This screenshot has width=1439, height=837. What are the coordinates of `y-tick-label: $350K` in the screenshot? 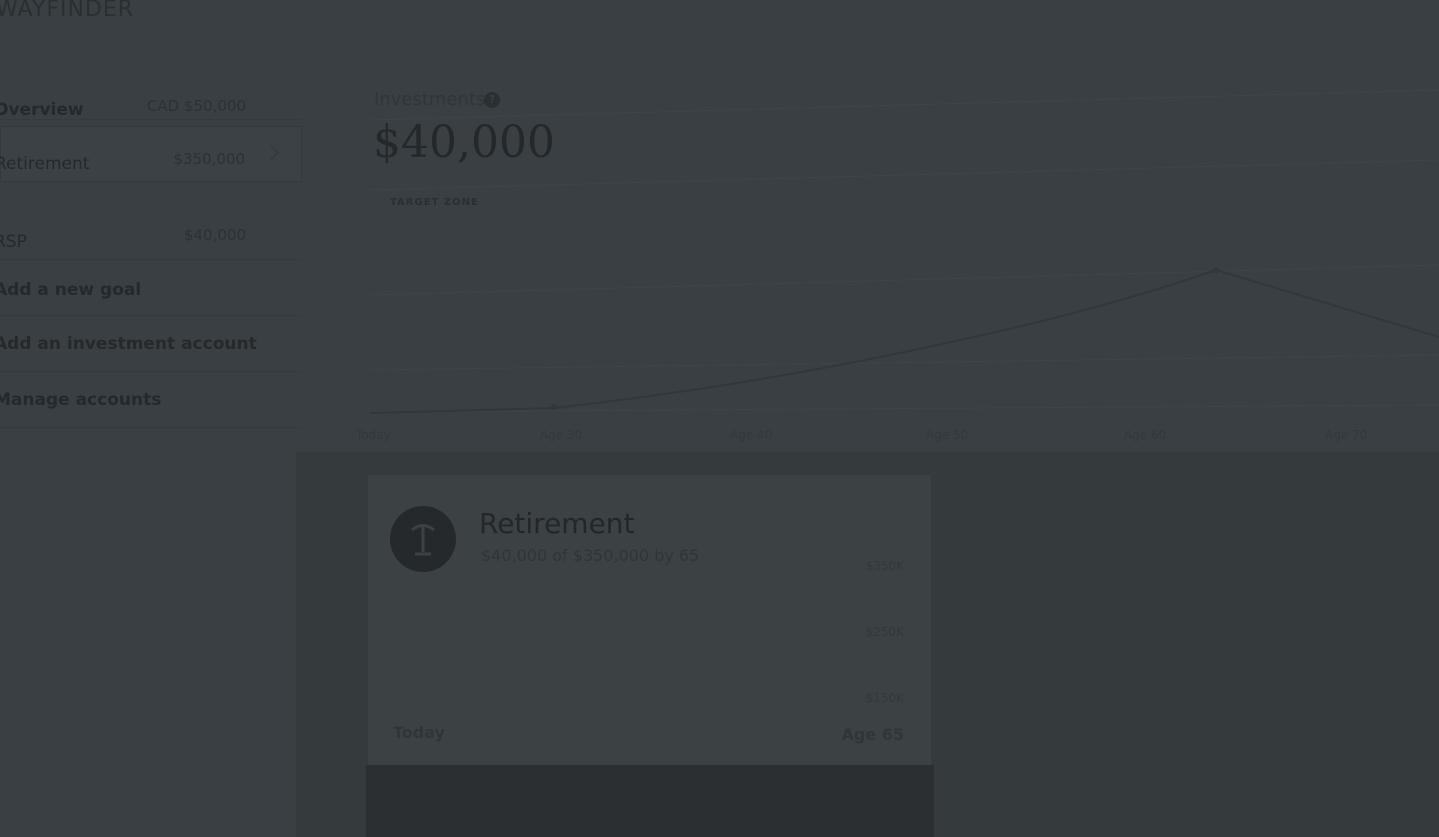 It's located at (884, 566).